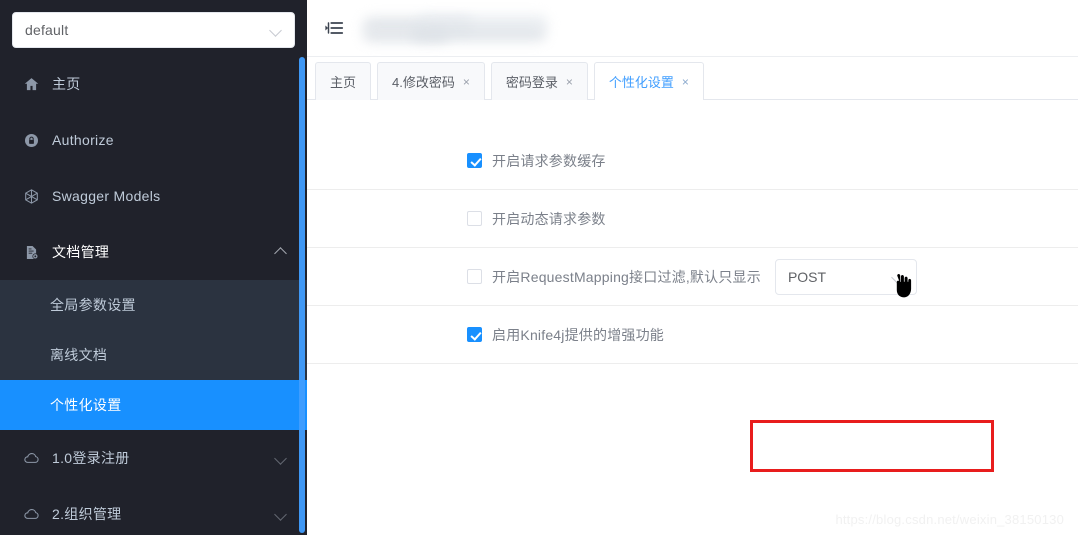  I want to click on sidebar-item-offline-doc-label: 离线文档, so click(79, 355).